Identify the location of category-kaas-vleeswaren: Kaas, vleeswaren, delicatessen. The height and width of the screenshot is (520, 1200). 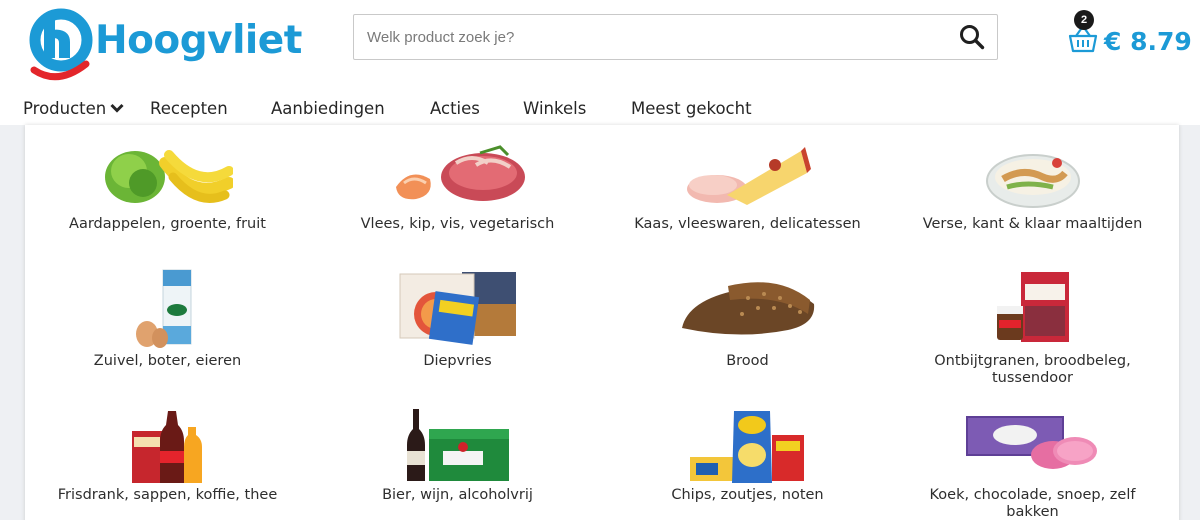
(747, 193).